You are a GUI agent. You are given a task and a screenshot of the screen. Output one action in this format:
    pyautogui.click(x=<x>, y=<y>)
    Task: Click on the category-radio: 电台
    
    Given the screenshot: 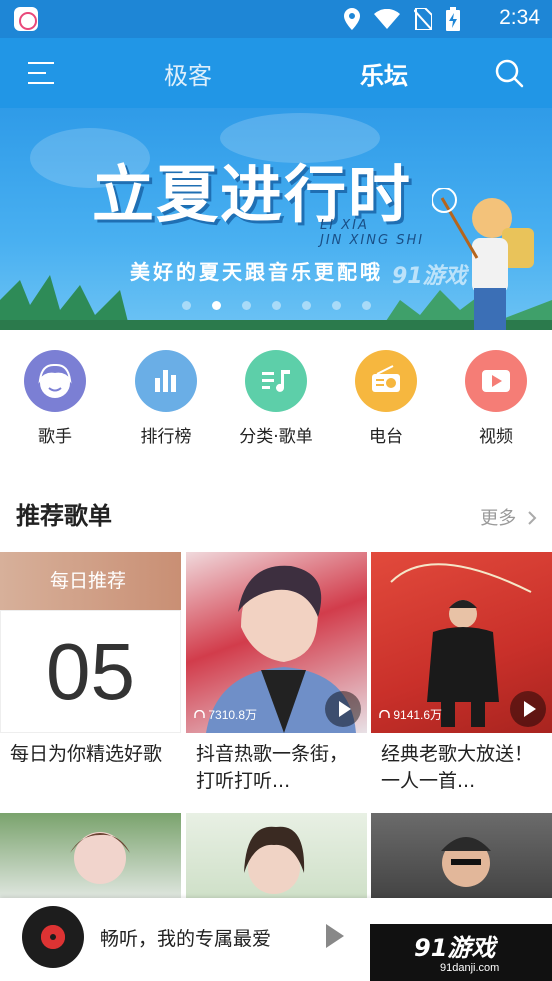 What is the action you would take?
    pyautogui.click(x=386, y=398)
    